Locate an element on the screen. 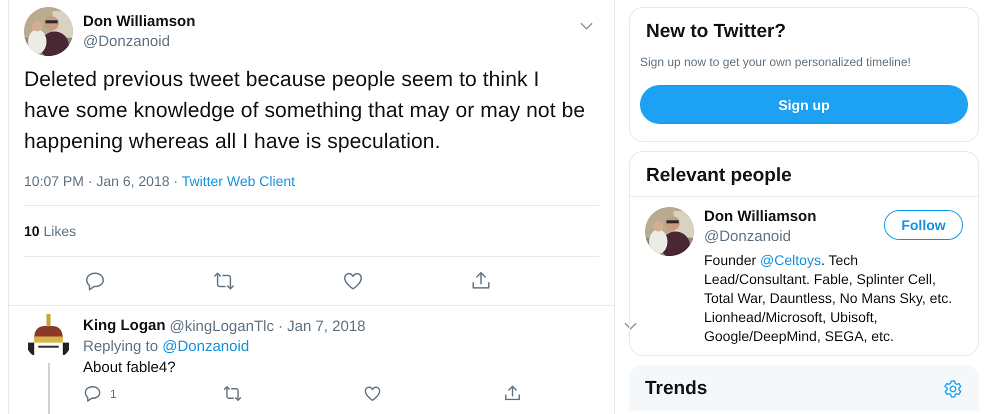  tweet-text: Deleted previous tweet because people seem to think I have some knowledge of something that may or may not be happening whereas all I have is speculation. is located at coordinates (305, 111).